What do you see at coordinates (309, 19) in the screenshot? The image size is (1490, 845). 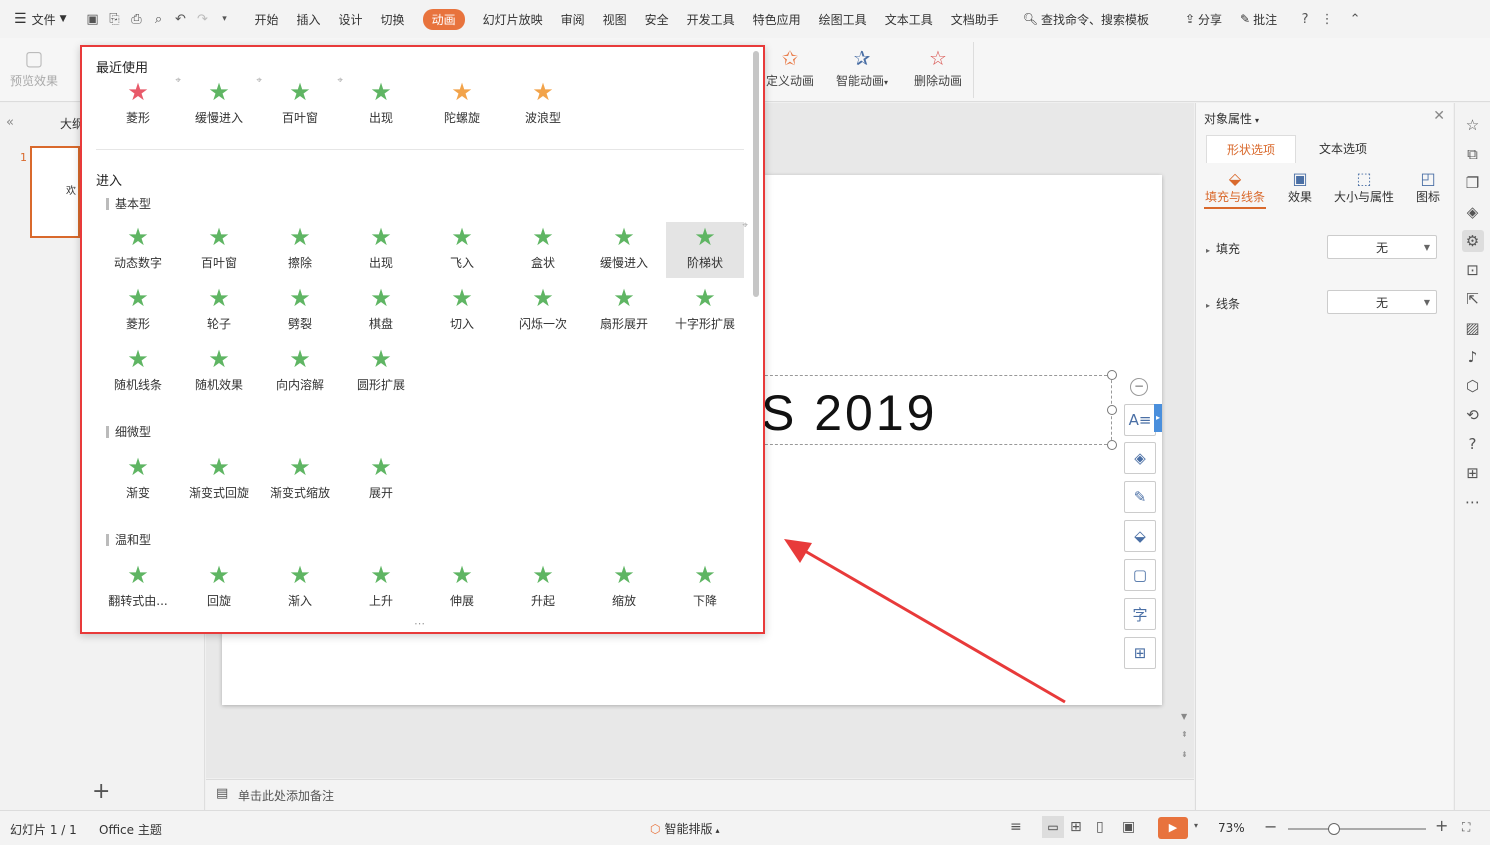 I see `tab-1: 插入` at bounding box center [309, 19].